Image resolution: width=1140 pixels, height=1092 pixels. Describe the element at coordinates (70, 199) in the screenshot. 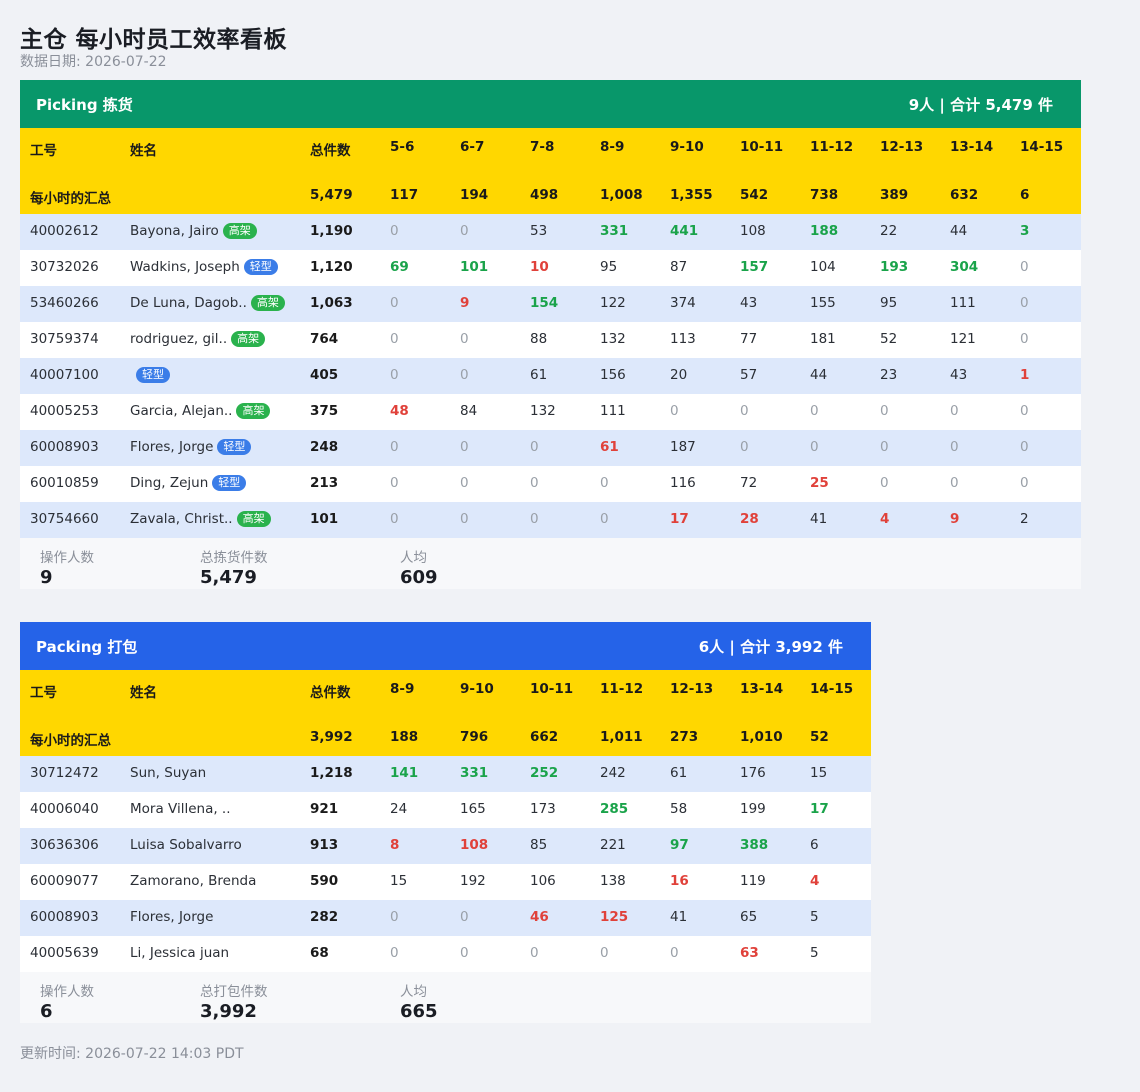

I see `hourly-summary-label: 每小时的汇总` at that location.